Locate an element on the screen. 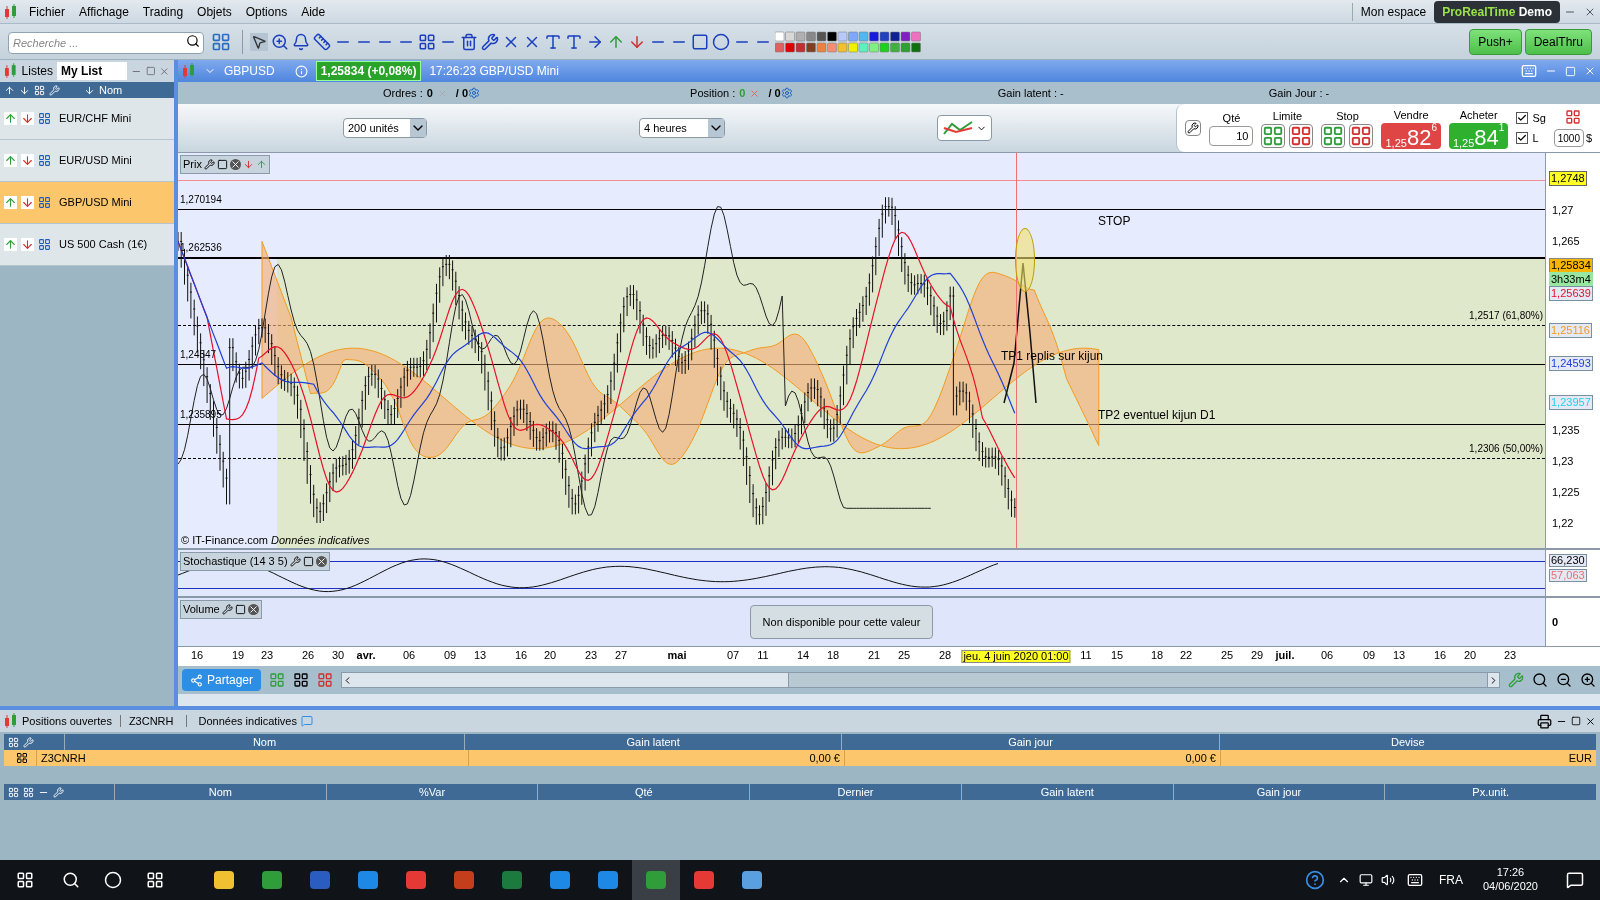 This screenshot has height=900, width=1600. list-item: EUR/USD Mini is located at coordinates (87, 161).